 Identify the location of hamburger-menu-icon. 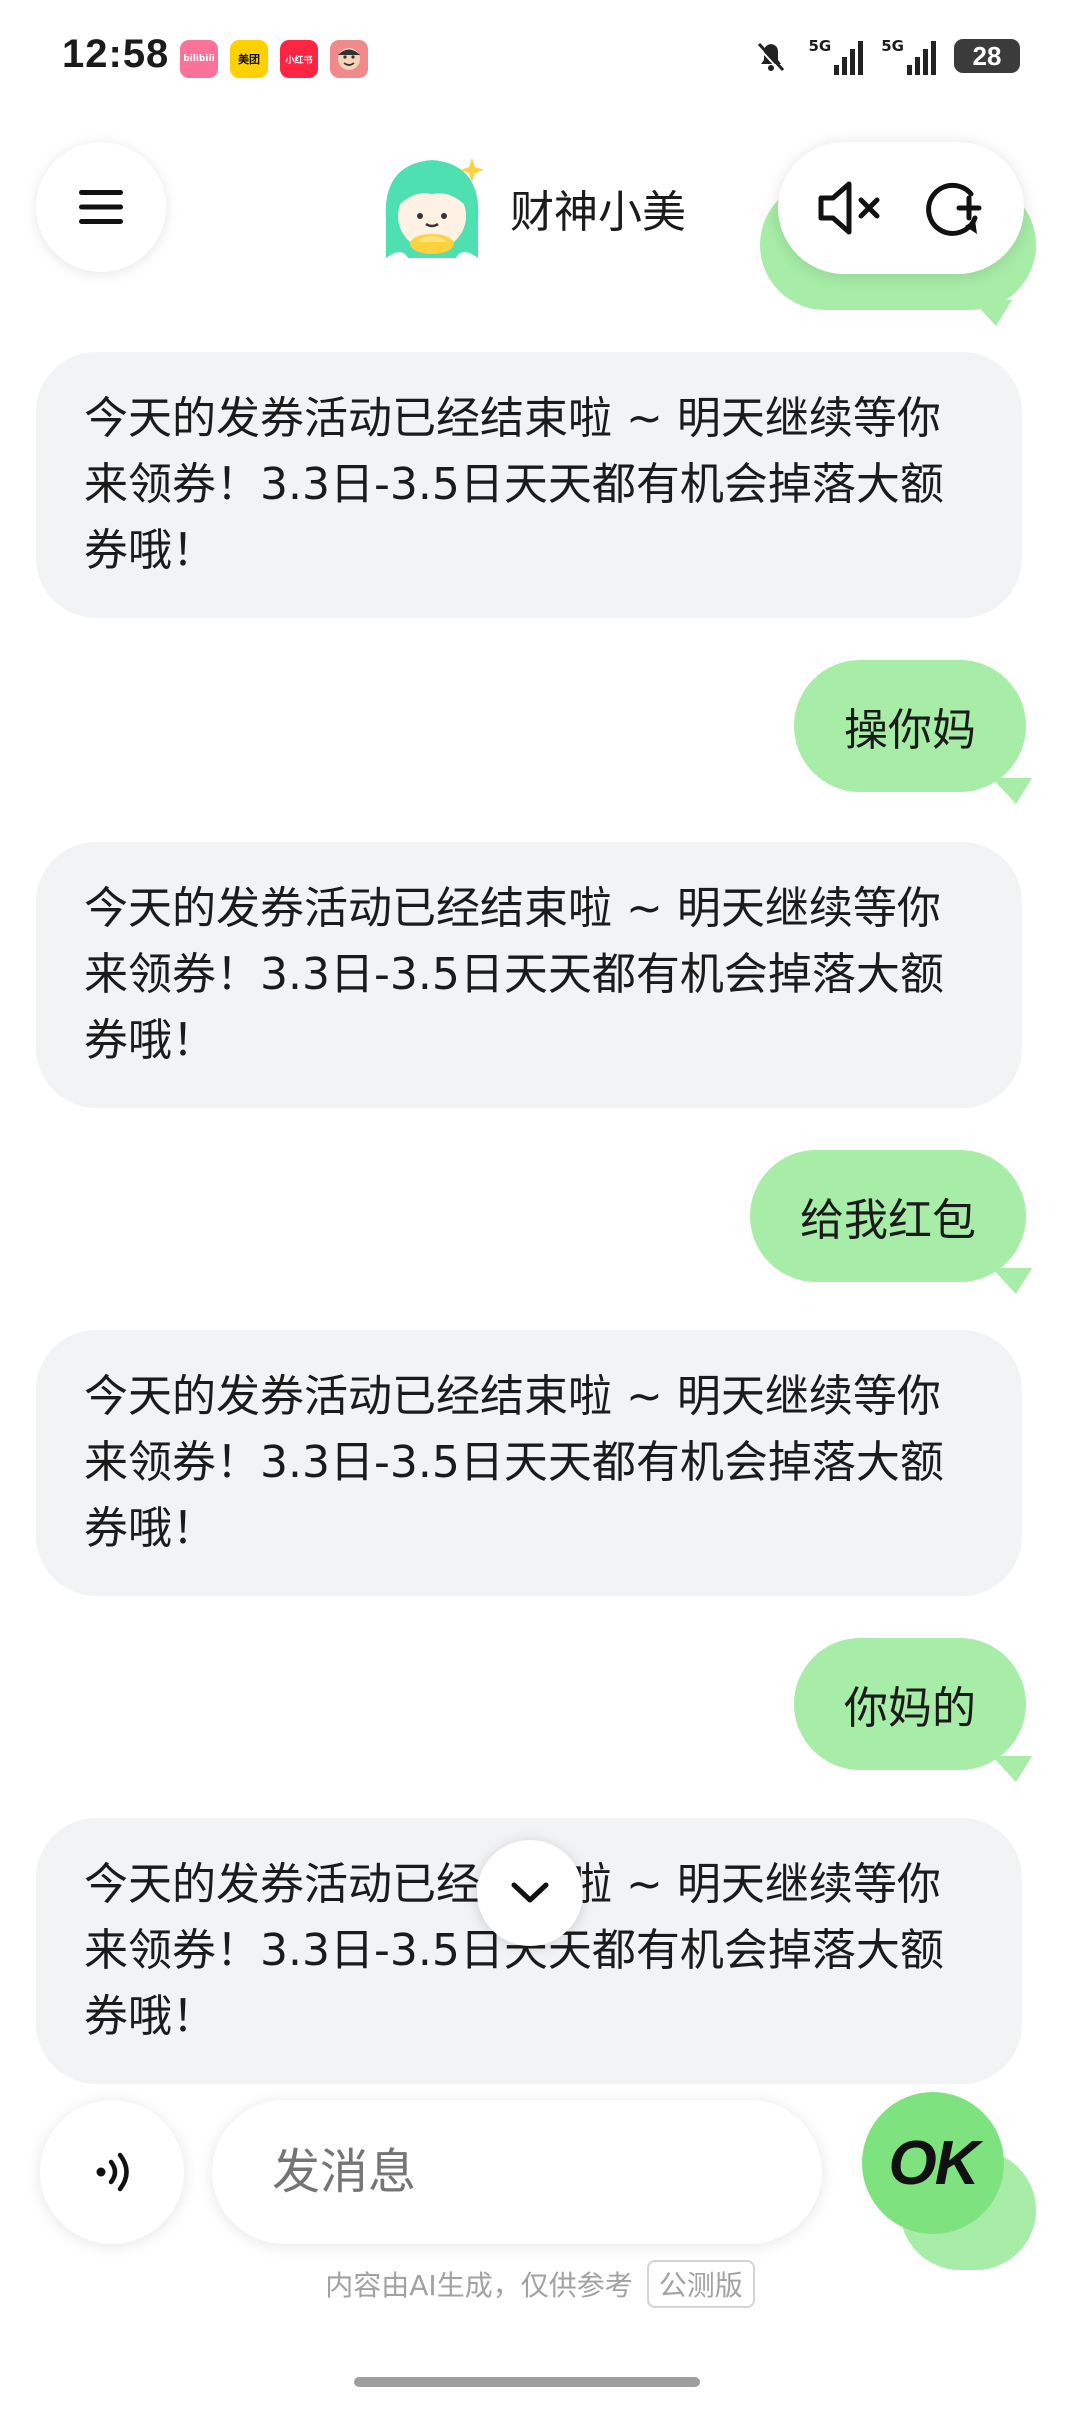
(101, 207).